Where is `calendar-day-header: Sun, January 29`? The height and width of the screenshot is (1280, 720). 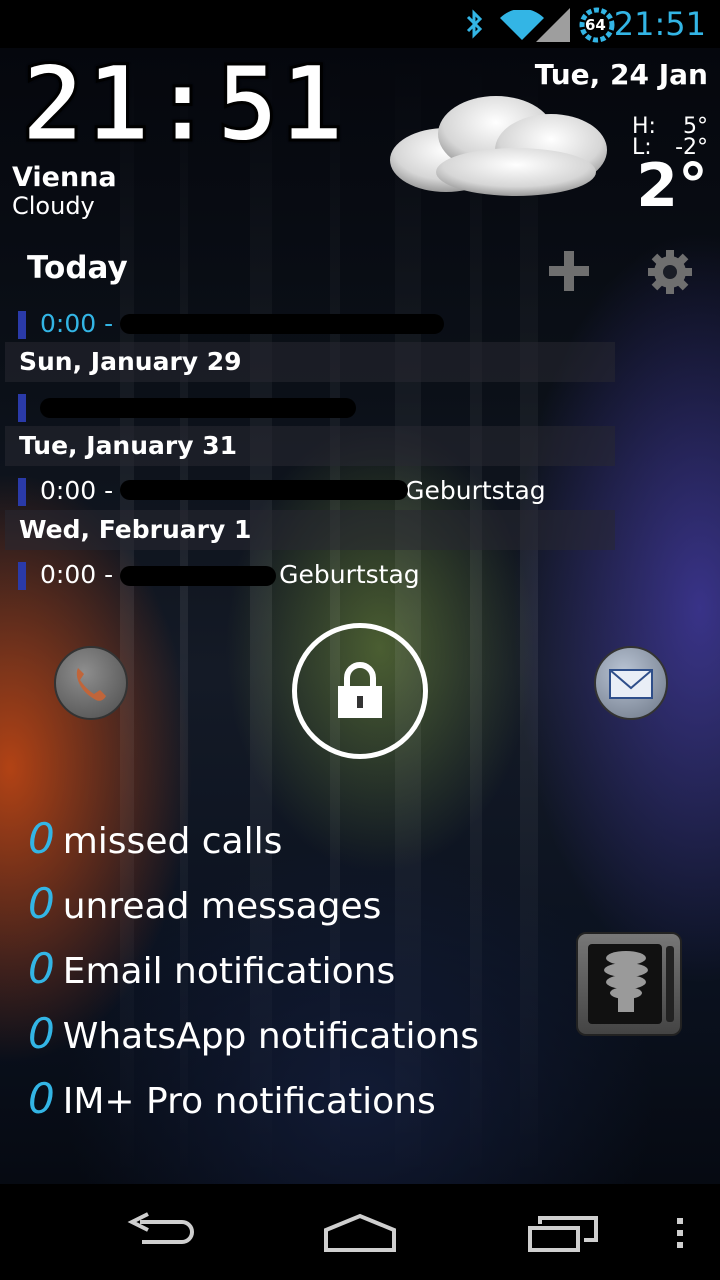 calendar-day-header: Sun, January 29 is located at coordinates (310, 362).